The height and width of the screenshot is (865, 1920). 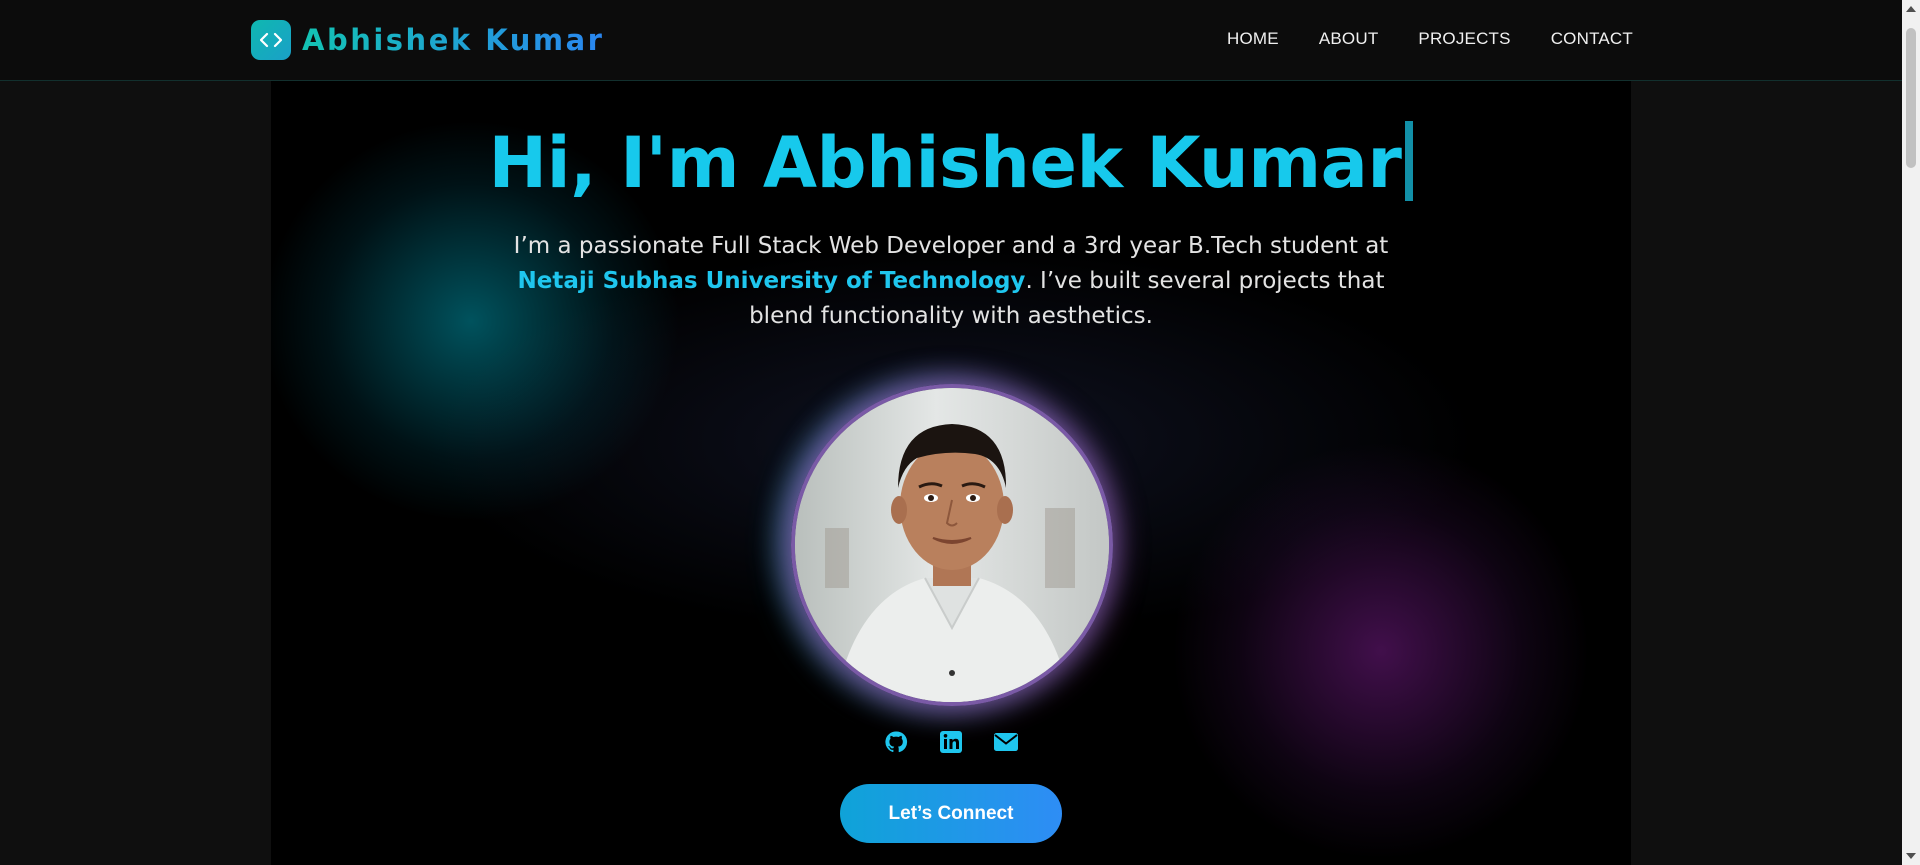 I want to click on brand-name: Abhishek Kumar, so click(x=453, y=40).